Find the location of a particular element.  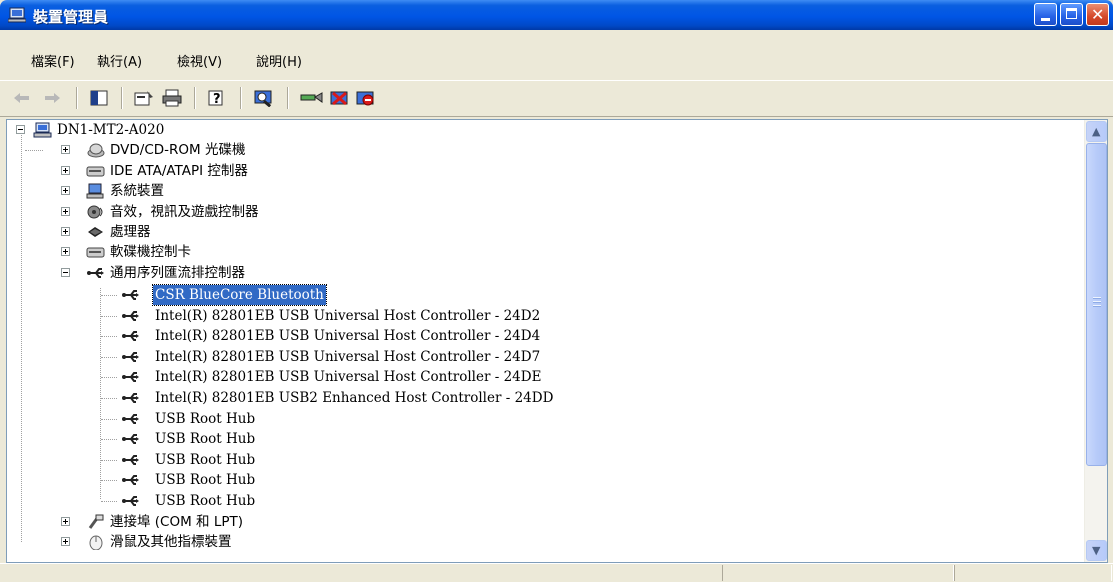

minimize-icon is located at coordinates (1045, 19).